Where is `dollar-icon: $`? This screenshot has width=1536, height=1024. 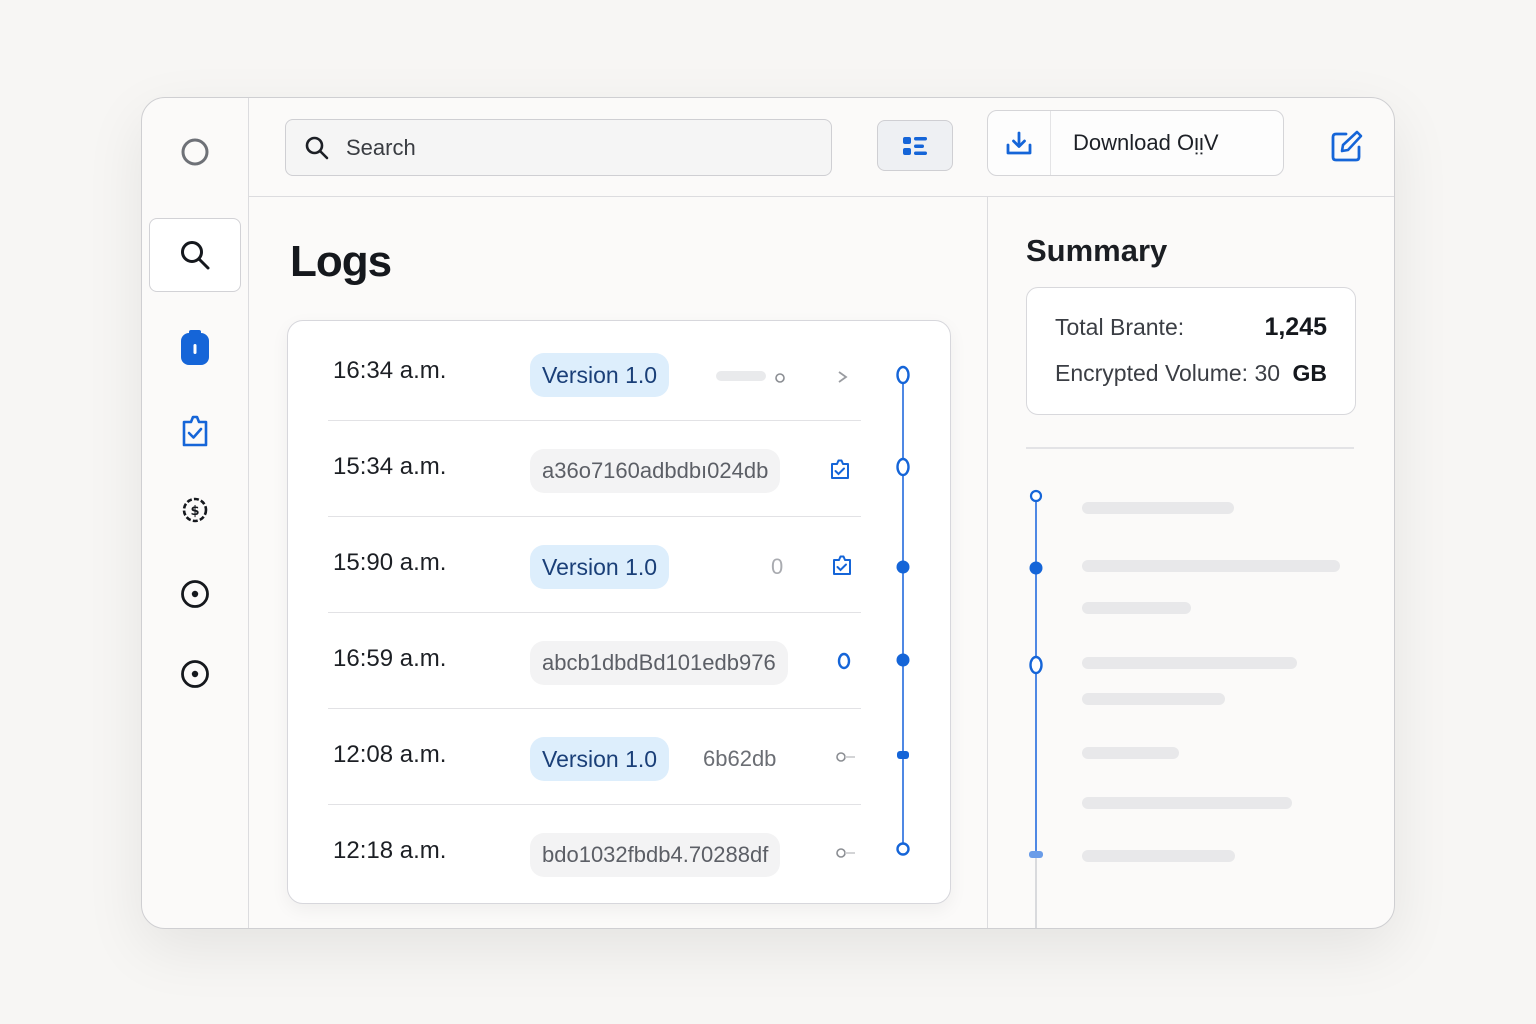
dollar-icon: $ is located at coordinates (195, 510).